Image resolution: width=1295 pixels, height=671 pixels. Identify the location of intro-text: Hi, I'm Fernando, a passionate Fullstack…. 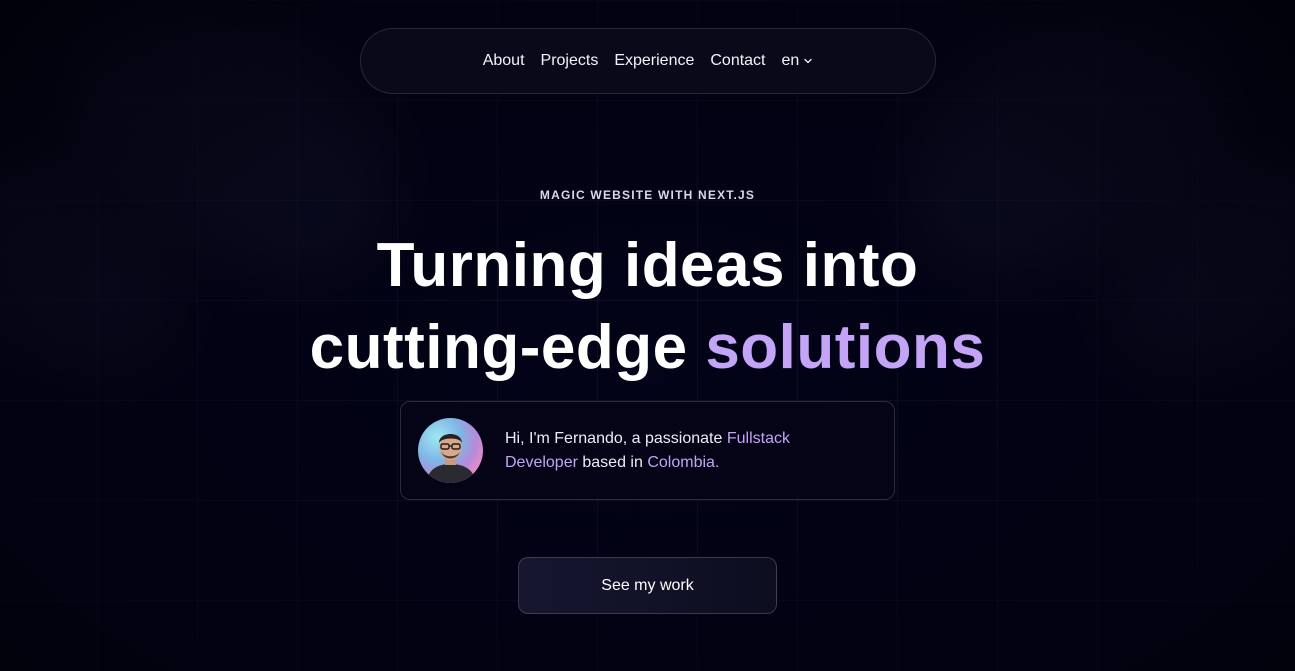
(680, 451).